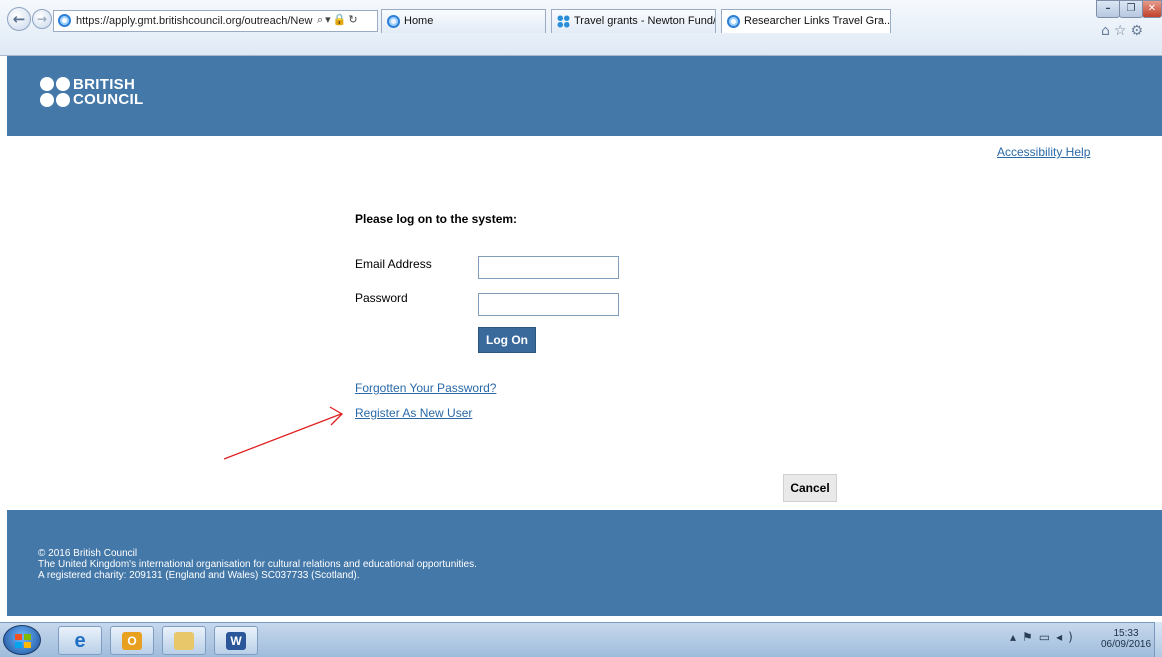 The width and height of the screenshot is (1162, 657). What do you see at coordinates (236, 640) in the screenshot?
I see `word-icon: W` at bounding box center [236, 640].